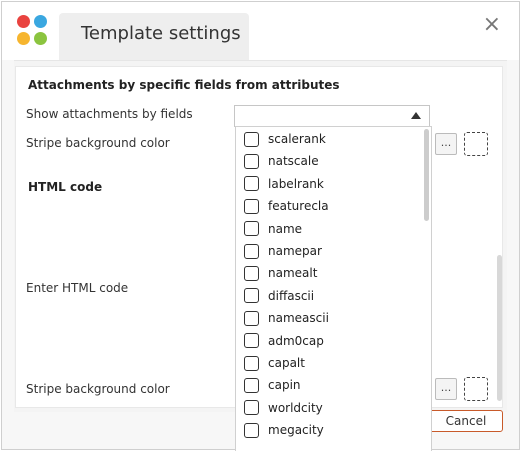 Image resolution: width=522 pixels, height=451 pixels. Describe the element at coordinates (296, 183) in the screenshot. I see `dropdown-option-label: labelrank` at that location.